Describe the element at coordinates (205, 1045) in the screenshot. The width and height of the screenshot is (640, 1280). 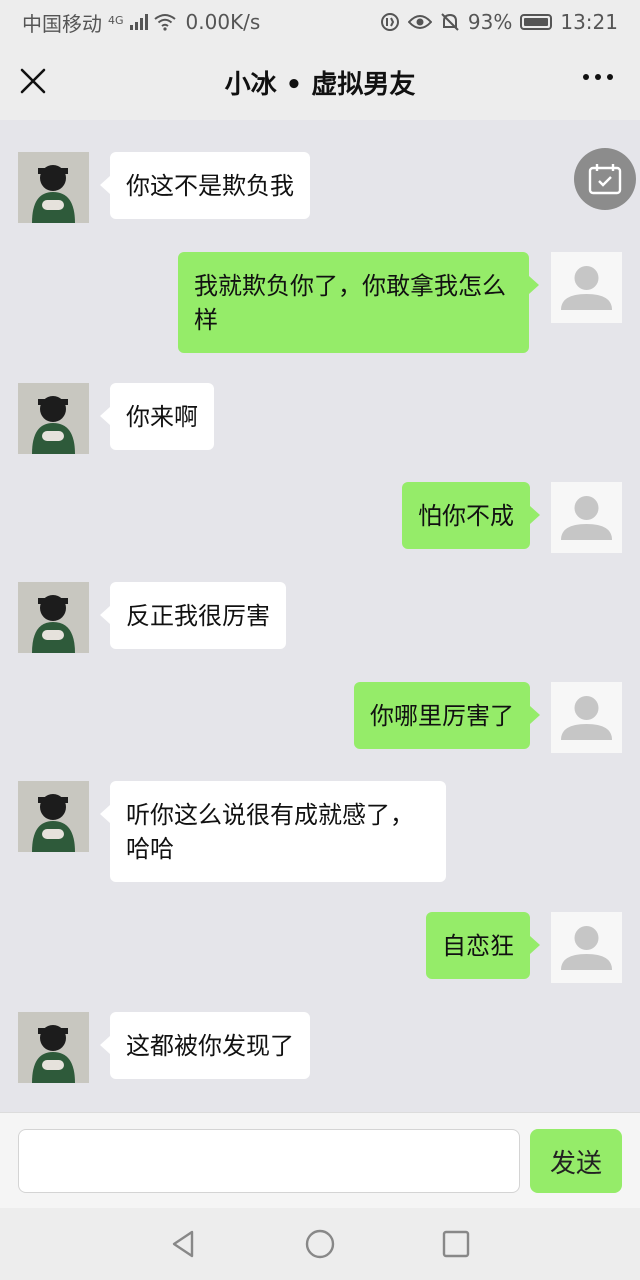
I see `message-bubble-bot: 这都被你发现了` at that location.